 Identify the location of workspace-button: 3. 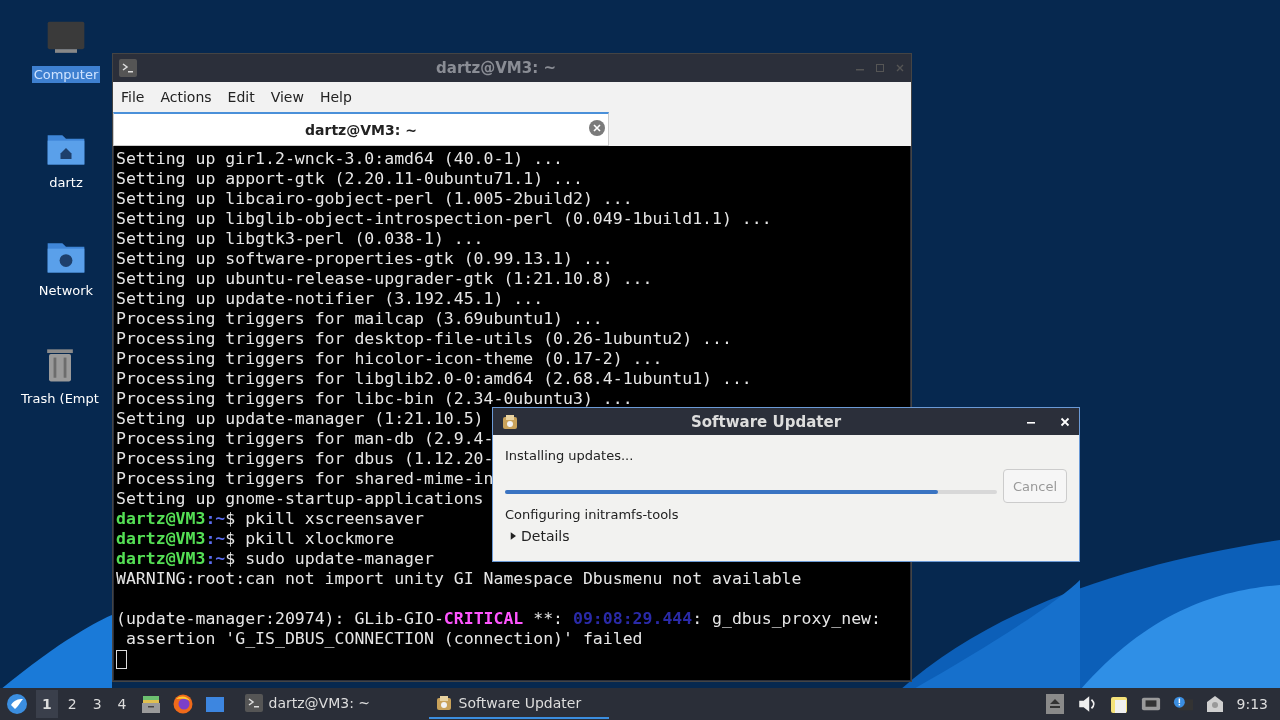
(97, 704).